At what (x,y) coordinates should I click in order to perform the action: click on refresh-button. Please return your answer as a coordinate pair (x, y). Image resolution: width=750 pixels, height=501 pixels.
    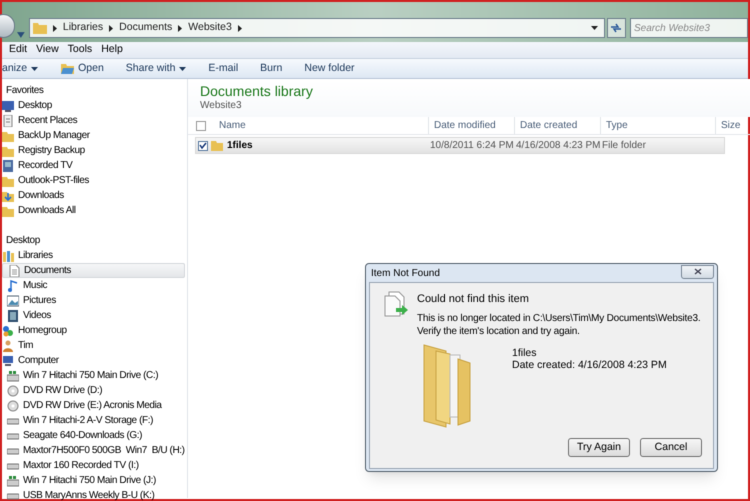
    Looking at the image, I should click on (616, 28).